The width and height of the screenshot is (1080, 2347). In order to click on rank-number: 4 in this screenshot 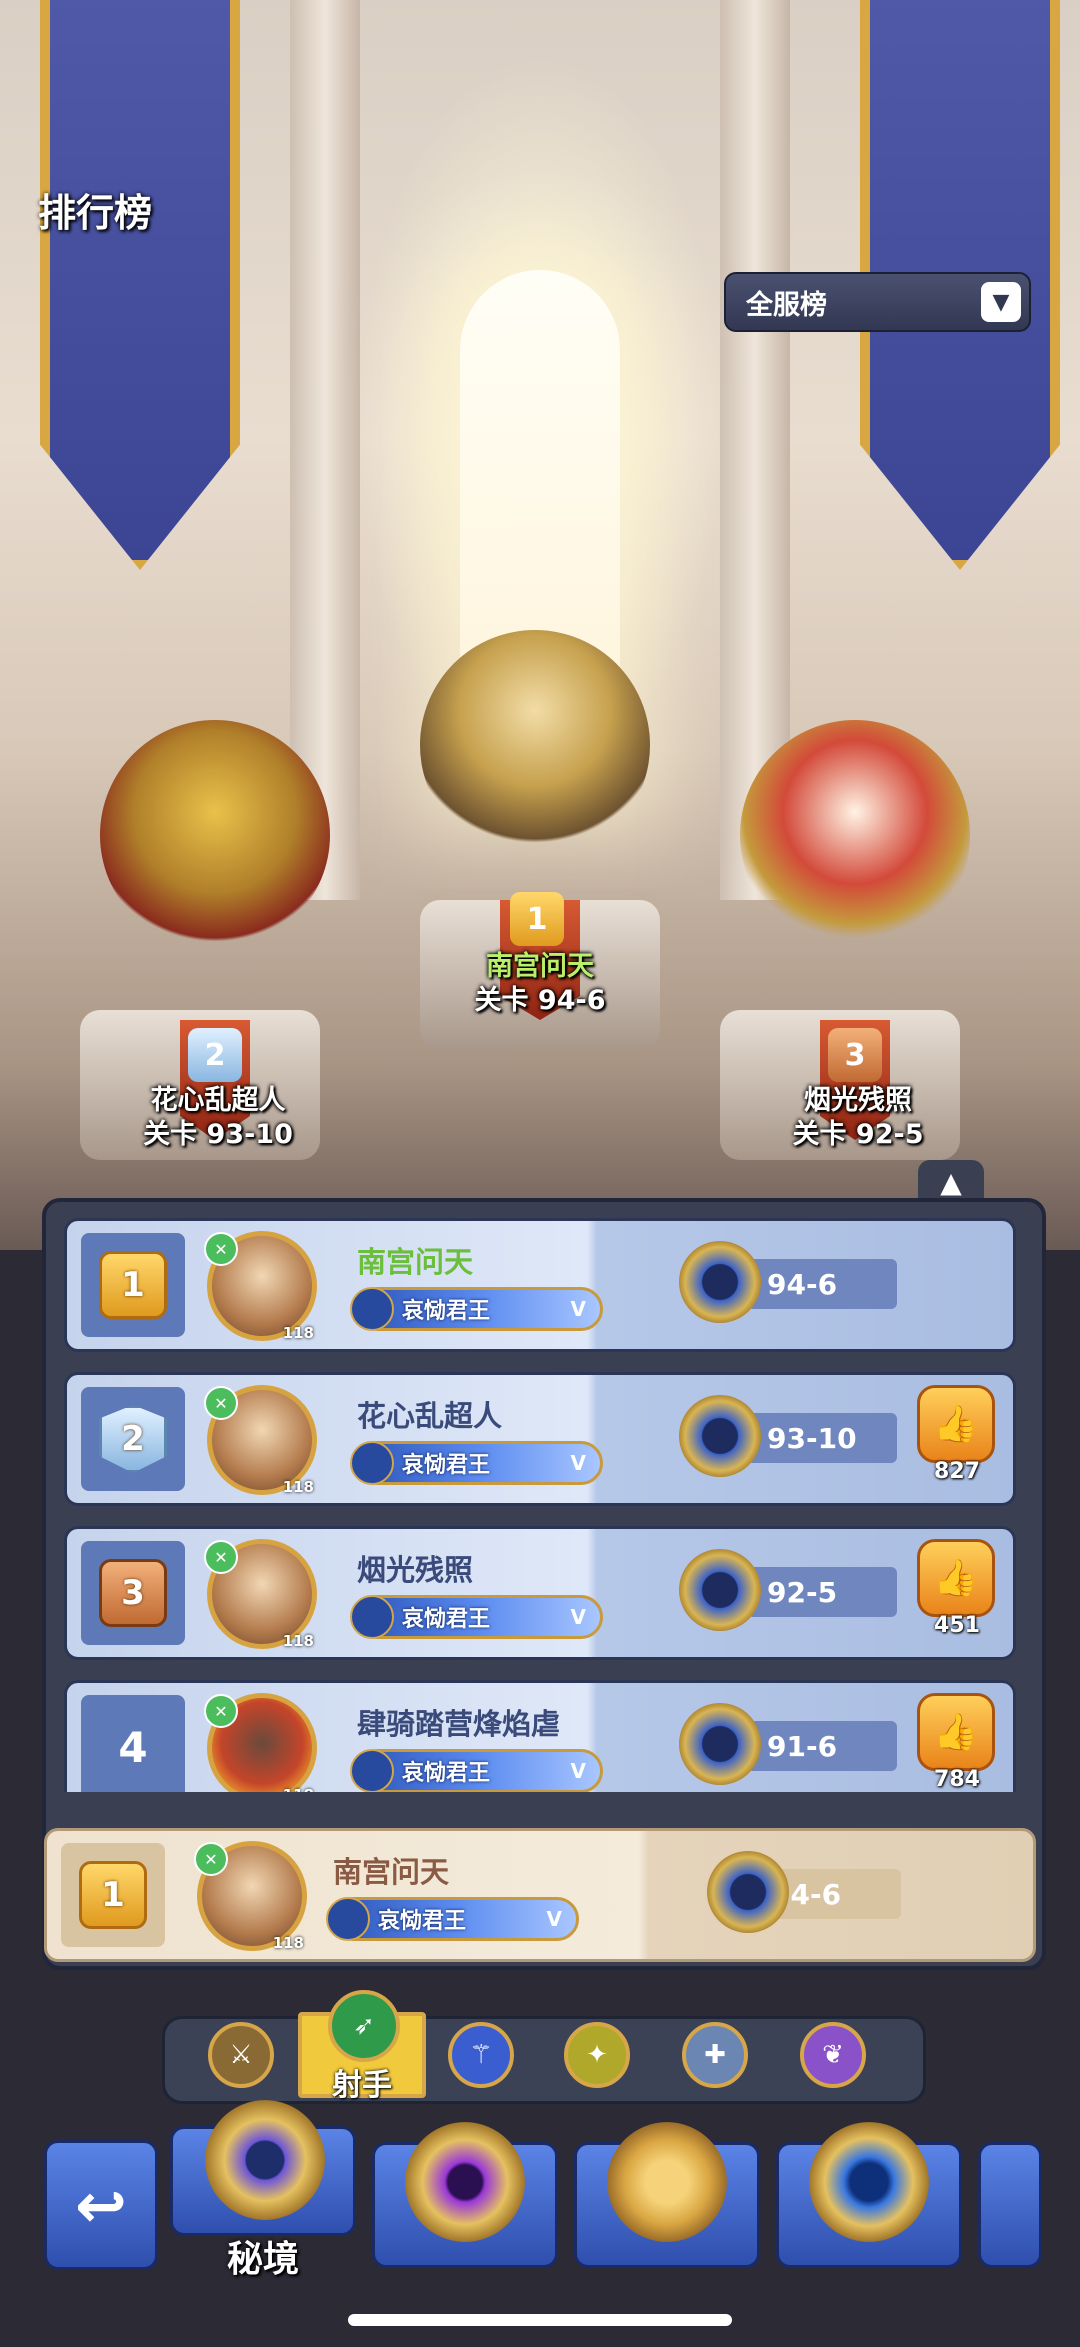, I will do `click(133, 1747)`.